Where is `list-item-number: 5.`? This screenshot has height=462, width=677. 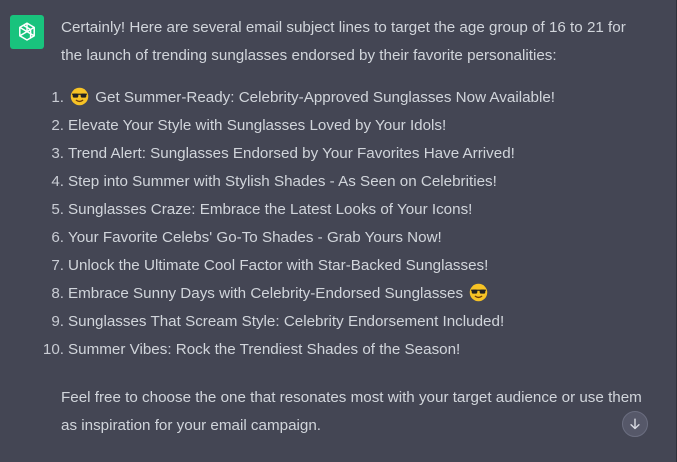 list-item-number: 5. is located at coordinates (57, 209).